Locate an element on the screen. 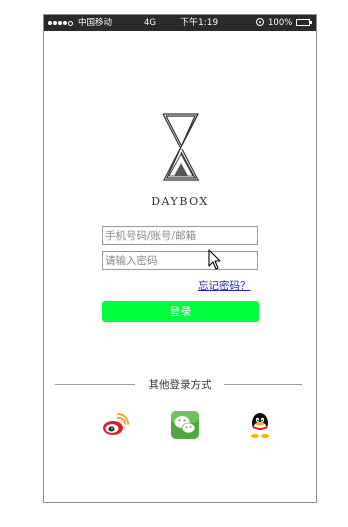 This screenshot has height=527, width=348. wechat-icon is located at coordinates (185, 425).